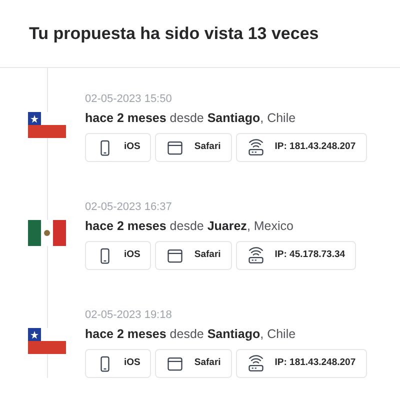 This screenshot has height=400, width=400. What do you see at coordinates (47, 233) in the screenshot?
I see `mexico-flag-icon` at bounding box center [47, 233].